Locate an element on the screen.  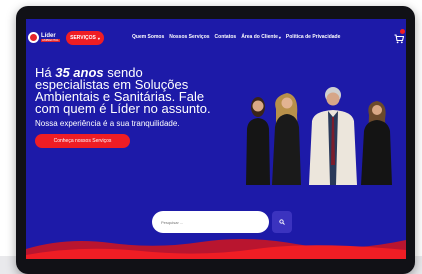
services-cta-button: Conheça nossos Serviços is located at coordinates (82, 141).